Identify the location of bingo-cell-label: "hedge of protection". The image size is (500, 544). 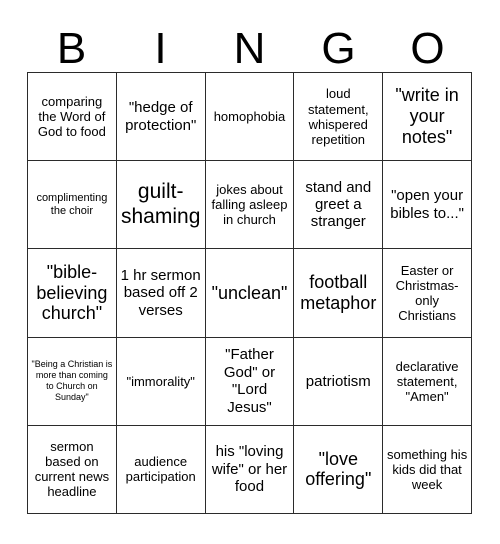
(161, 116).